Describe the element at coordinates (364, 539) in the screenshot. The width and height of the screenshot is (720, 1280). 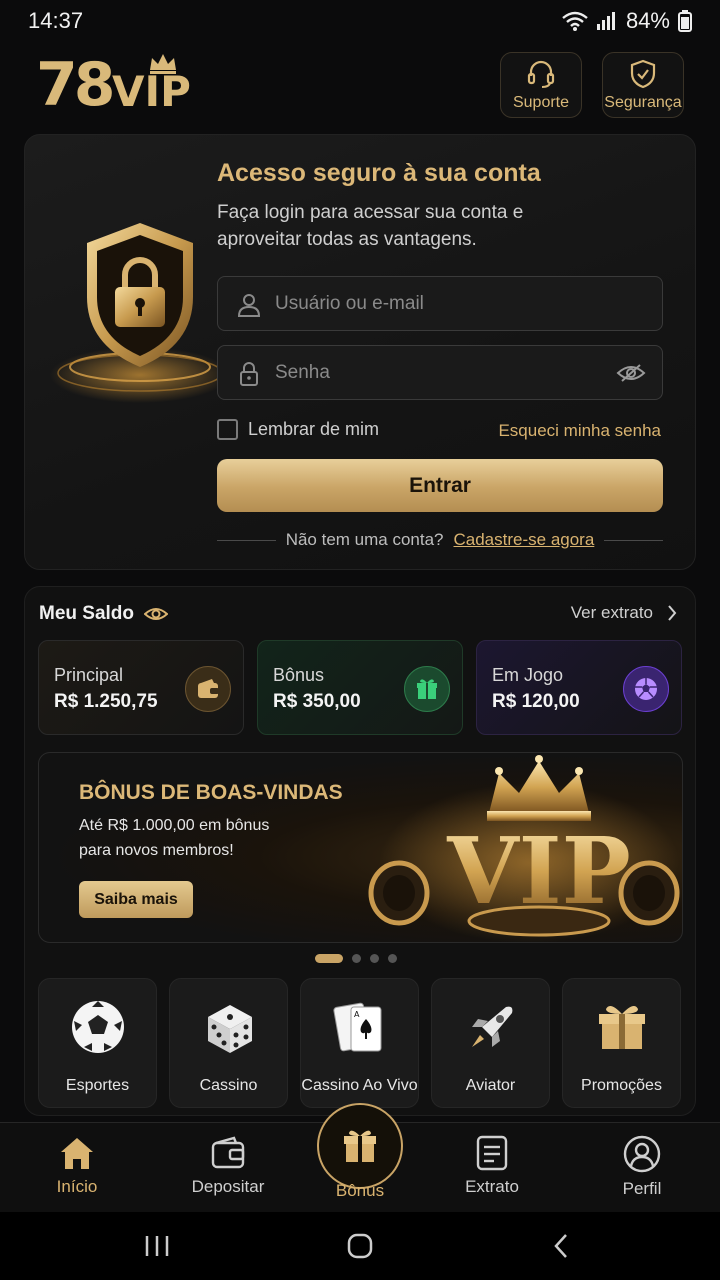
I see `no-account-text: Não tem uma conta?` at that location.